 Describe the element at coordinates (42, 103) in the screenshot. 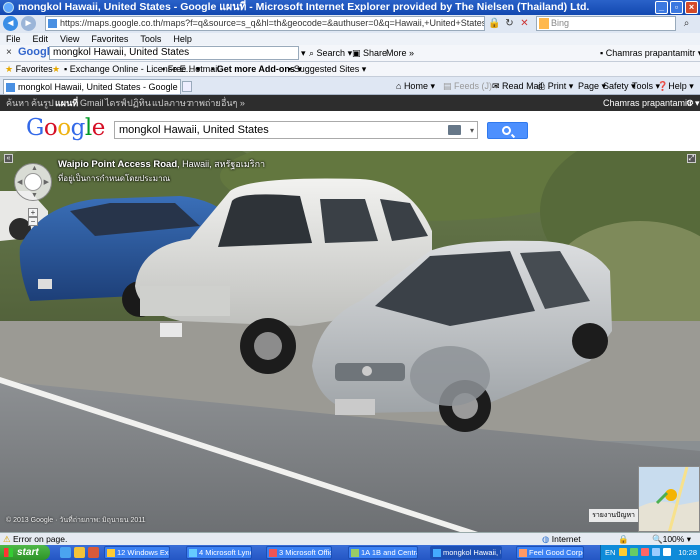

I see `gbar-link-images: ค้นรูป` at that location.